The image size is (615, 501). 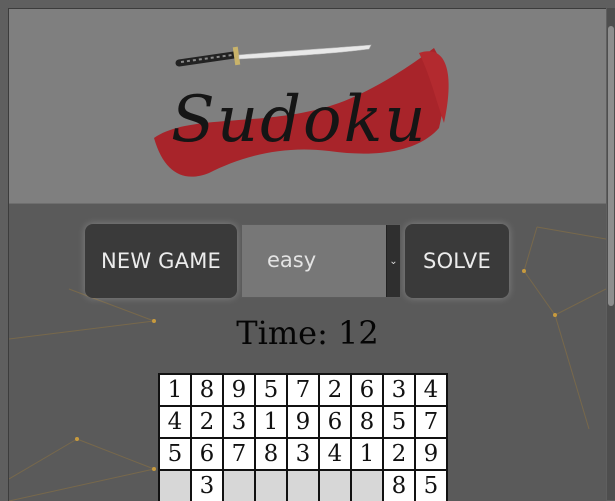 I want to click on difficulty-select: easy ⌄, so click(x=321, y=261).